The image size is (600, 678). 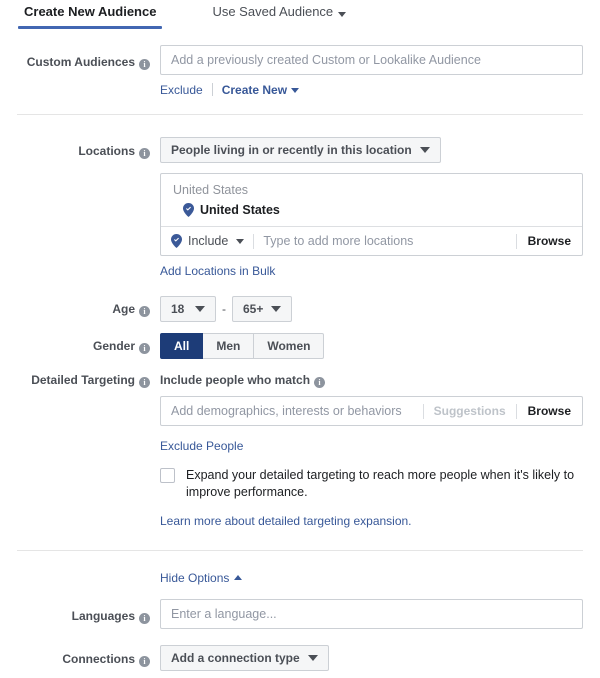 I want to click on locations-search-placeholder: Type to add more locations, so click(x=338, y=241).